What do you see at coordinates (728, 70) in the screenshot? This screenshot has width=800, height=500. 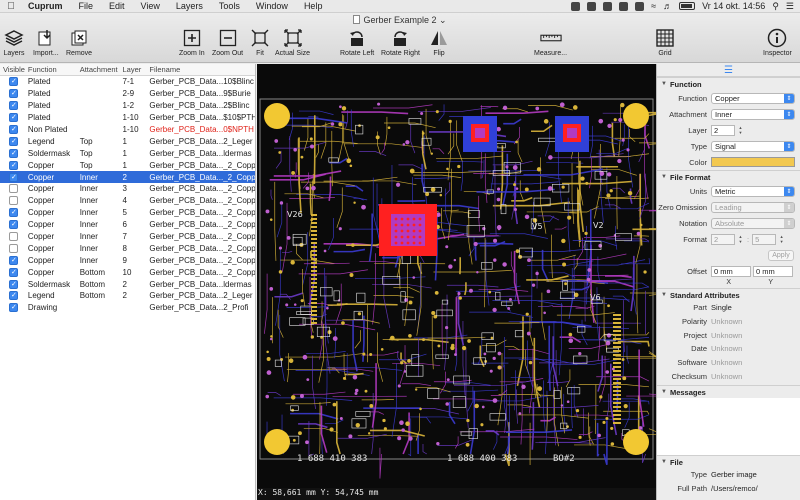 I see `properties-tab-icon: ☰` at bounding box center [728, 70].